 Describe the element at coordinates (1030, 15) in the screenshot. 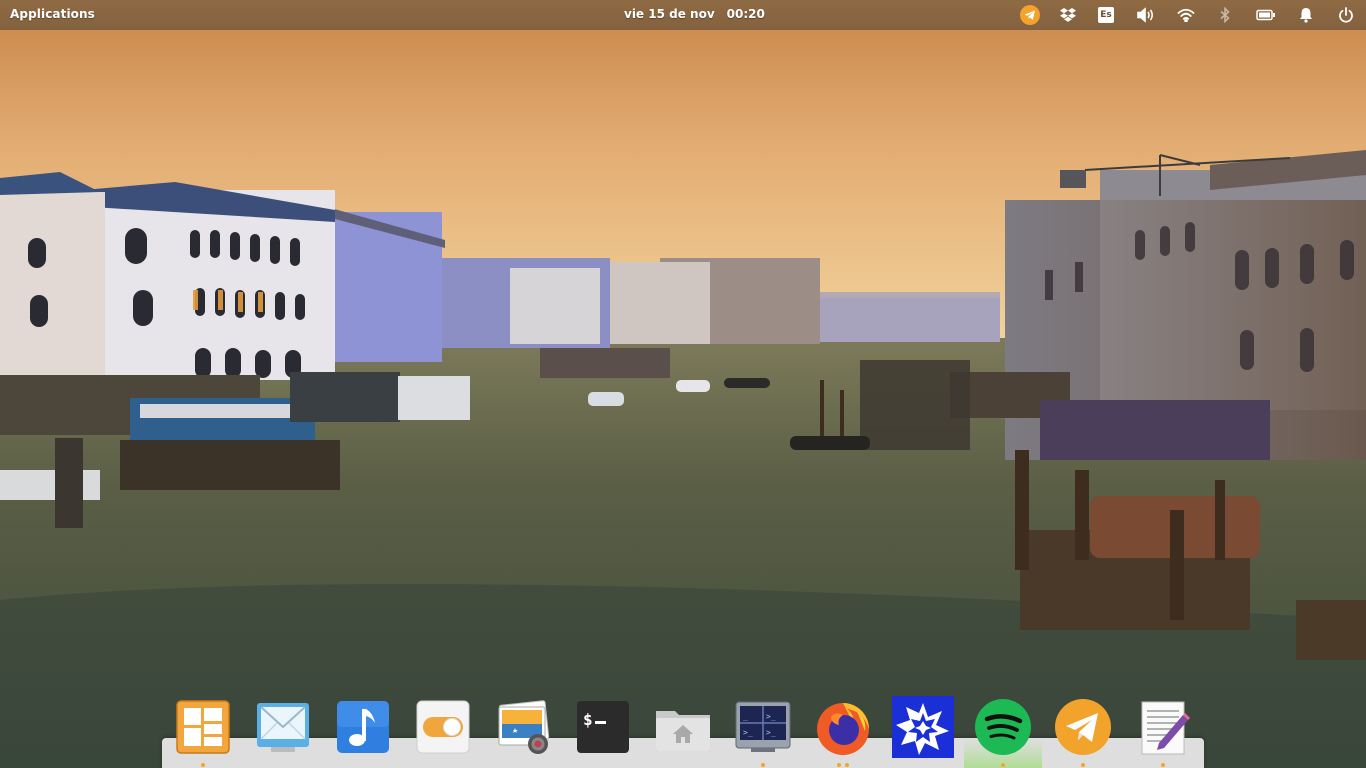

I see `telegram-tray-icon` at that location.